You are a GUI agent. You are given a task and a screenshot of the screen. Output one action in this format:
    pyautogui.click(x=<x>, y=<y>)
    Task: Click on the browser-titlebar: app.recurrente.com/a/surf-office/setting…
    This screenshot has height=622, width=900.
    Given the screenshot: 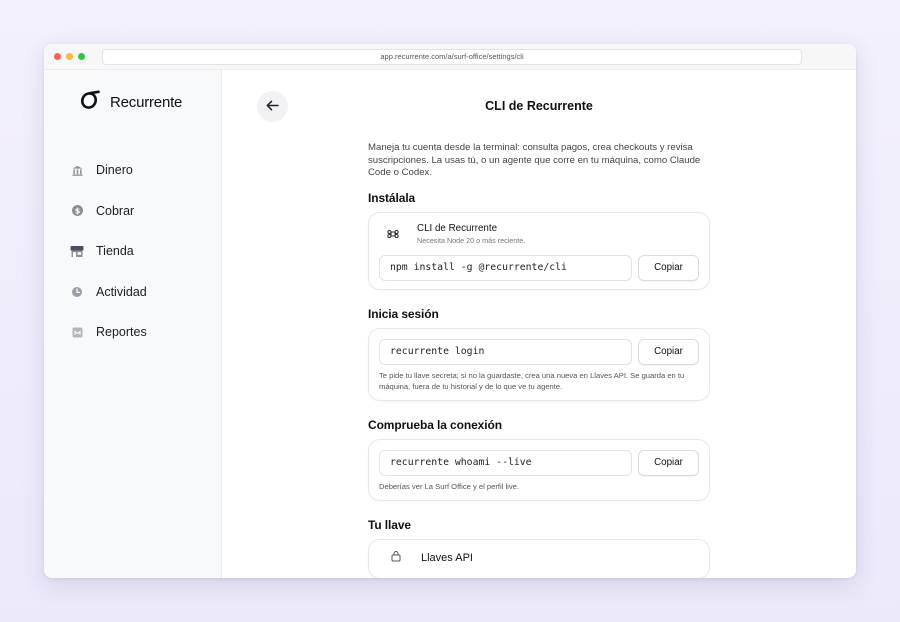 What is the action you would take?
    pyautogui.click(x=450, y=57)
    